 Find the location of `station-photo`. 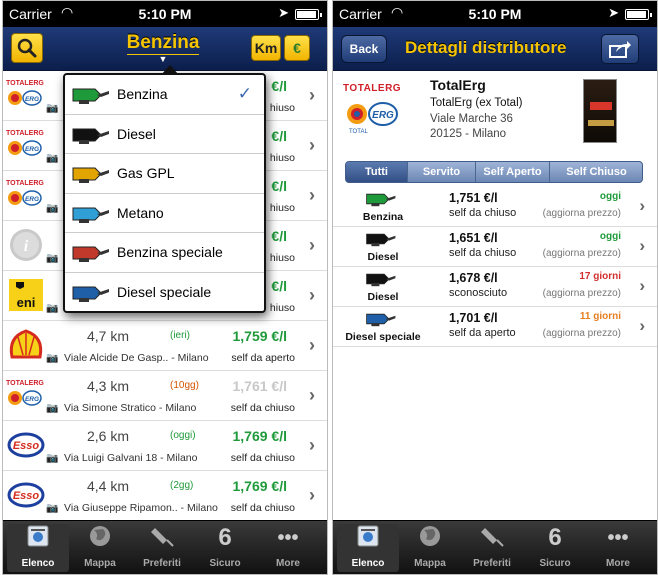

station-photo is located at coordinates (600, 111).